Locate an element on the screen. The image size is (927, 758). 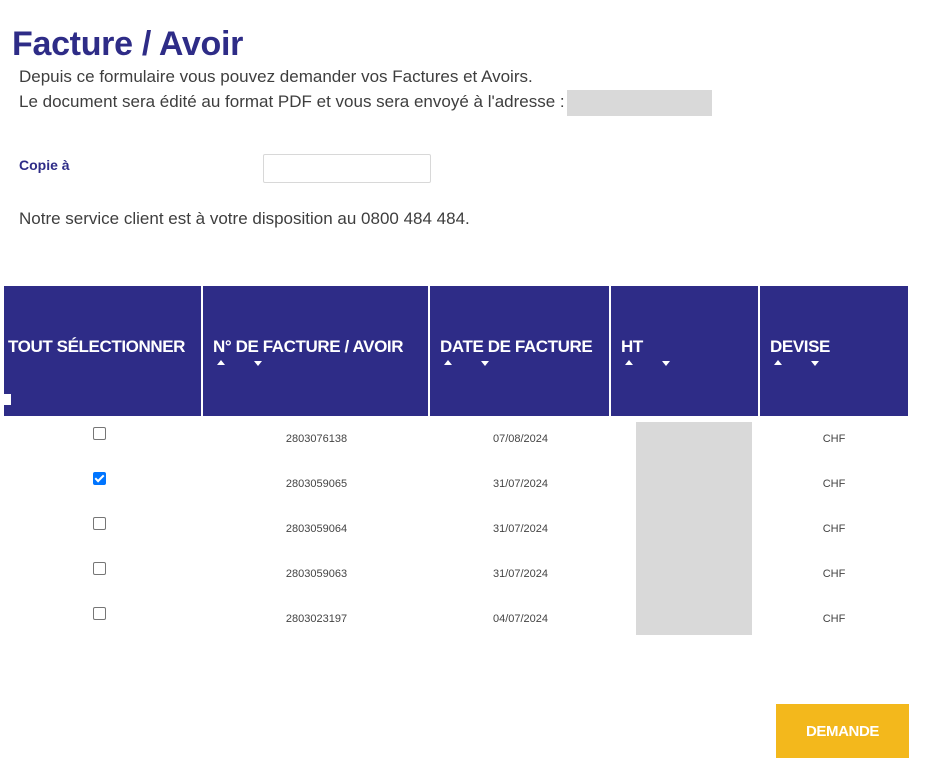
invoice-number: 2803076138 is located at coordinates (316, 438).